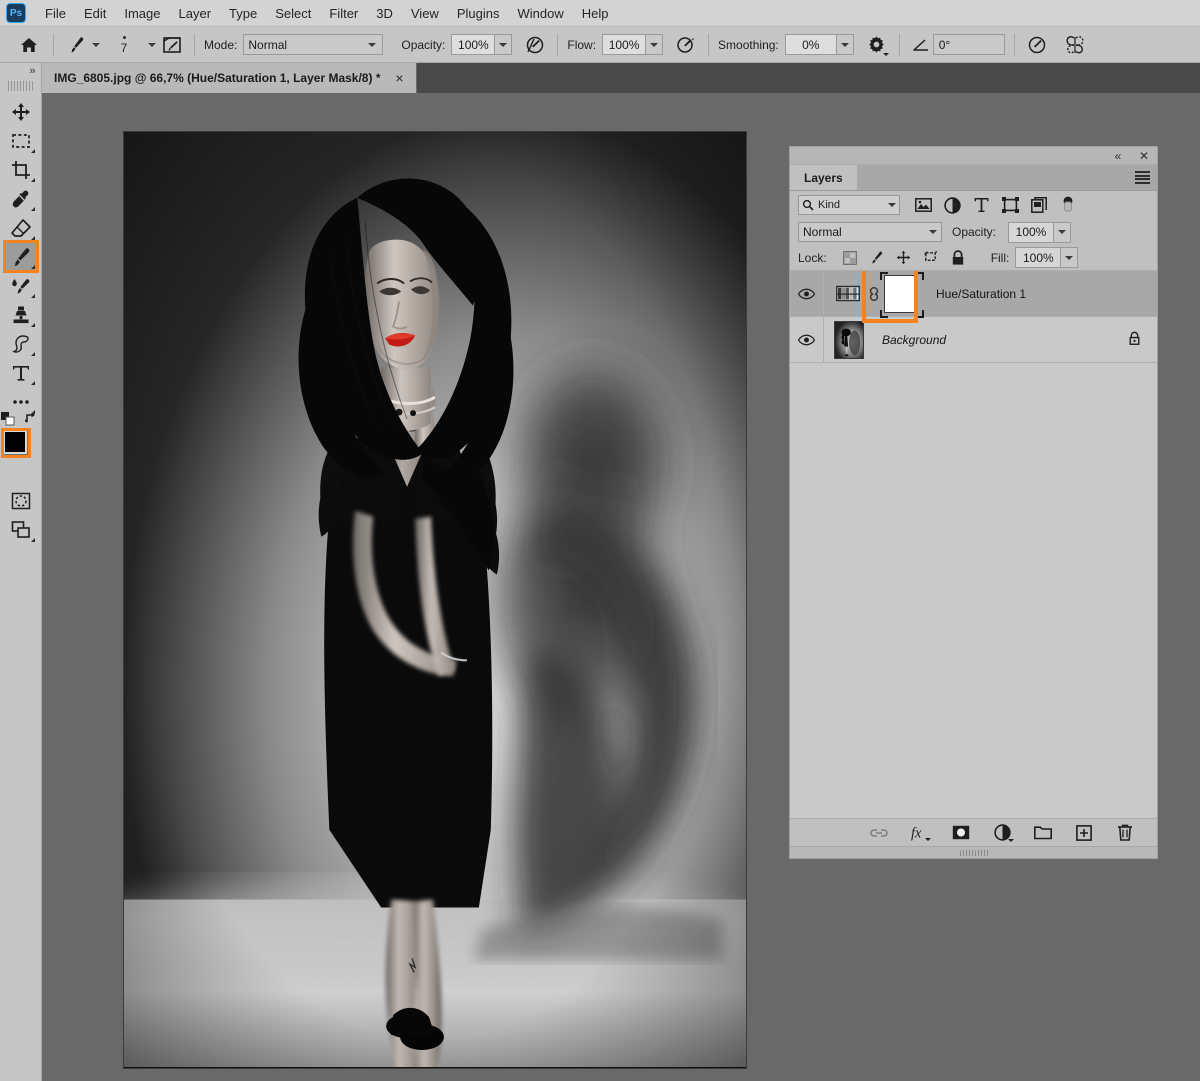 This screenshot has height=1081, width=1200. Describe the element at coordinates (14, 442) in the screenshot. I see `foreground-color-swatch` at that location.